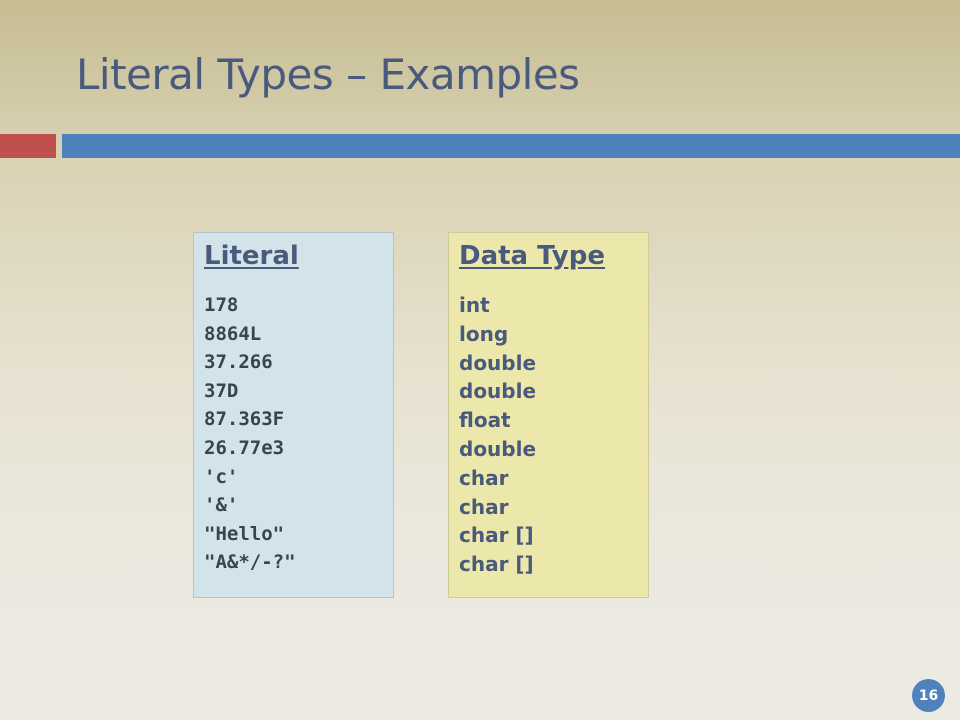 The width and height of the screenshot is (960, 720). I want to click on literal-heading: Literal, so click(251, 256).